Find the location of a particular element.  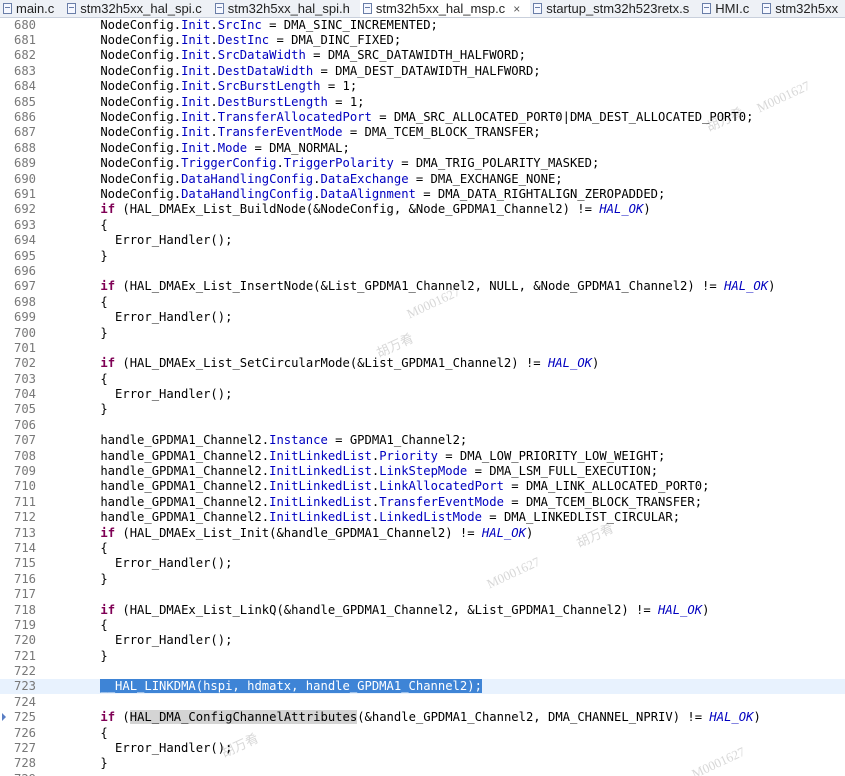

tab-hmi-c: HMI.c is located at coordinates (729, 8).